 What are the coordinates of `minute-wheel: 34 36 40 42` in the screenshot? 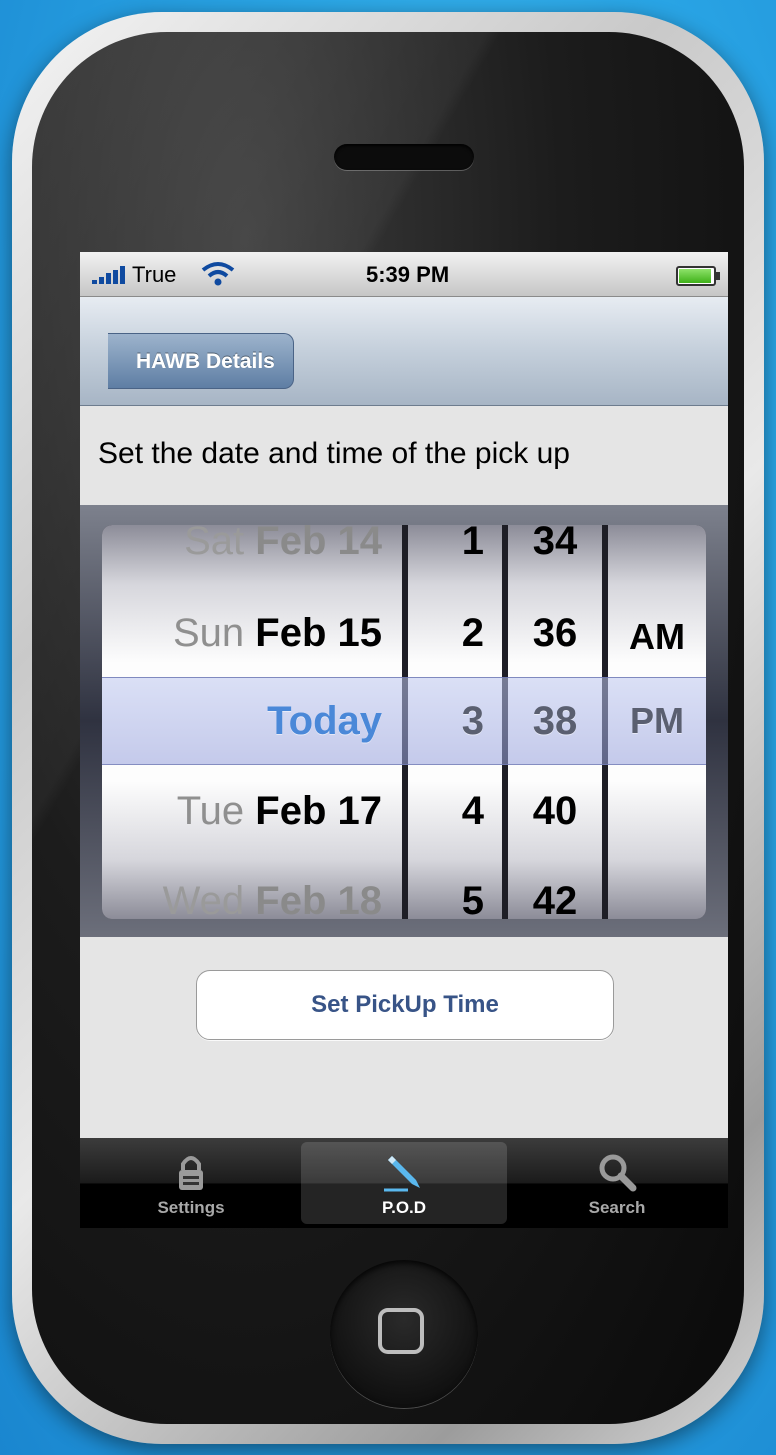 It's located at (555, 722).